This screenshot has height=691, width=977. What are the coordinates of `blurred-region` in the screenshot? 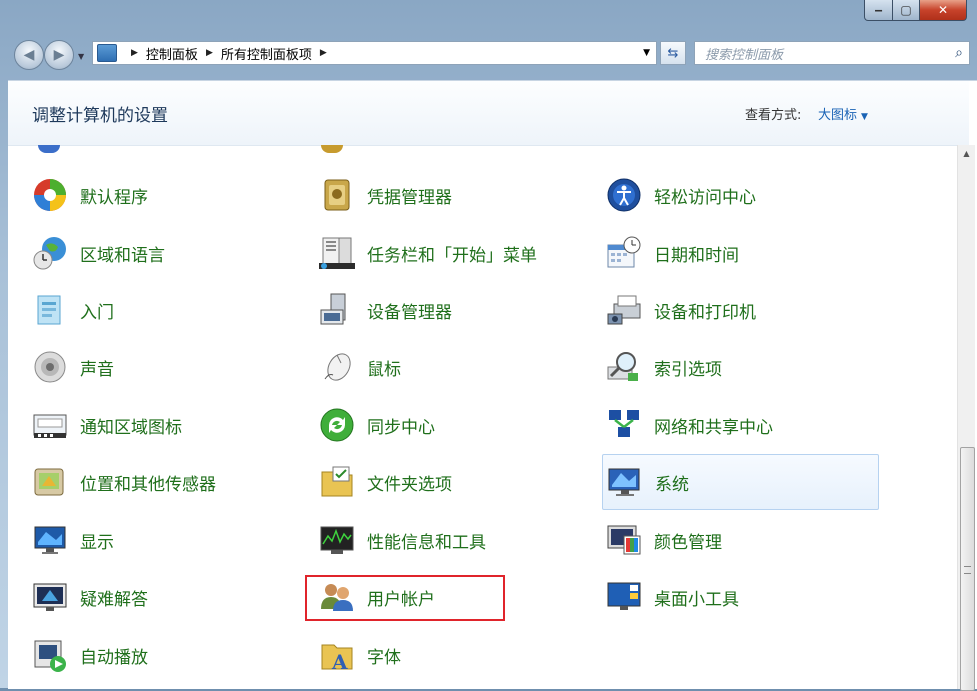 It's located at (861, 635).